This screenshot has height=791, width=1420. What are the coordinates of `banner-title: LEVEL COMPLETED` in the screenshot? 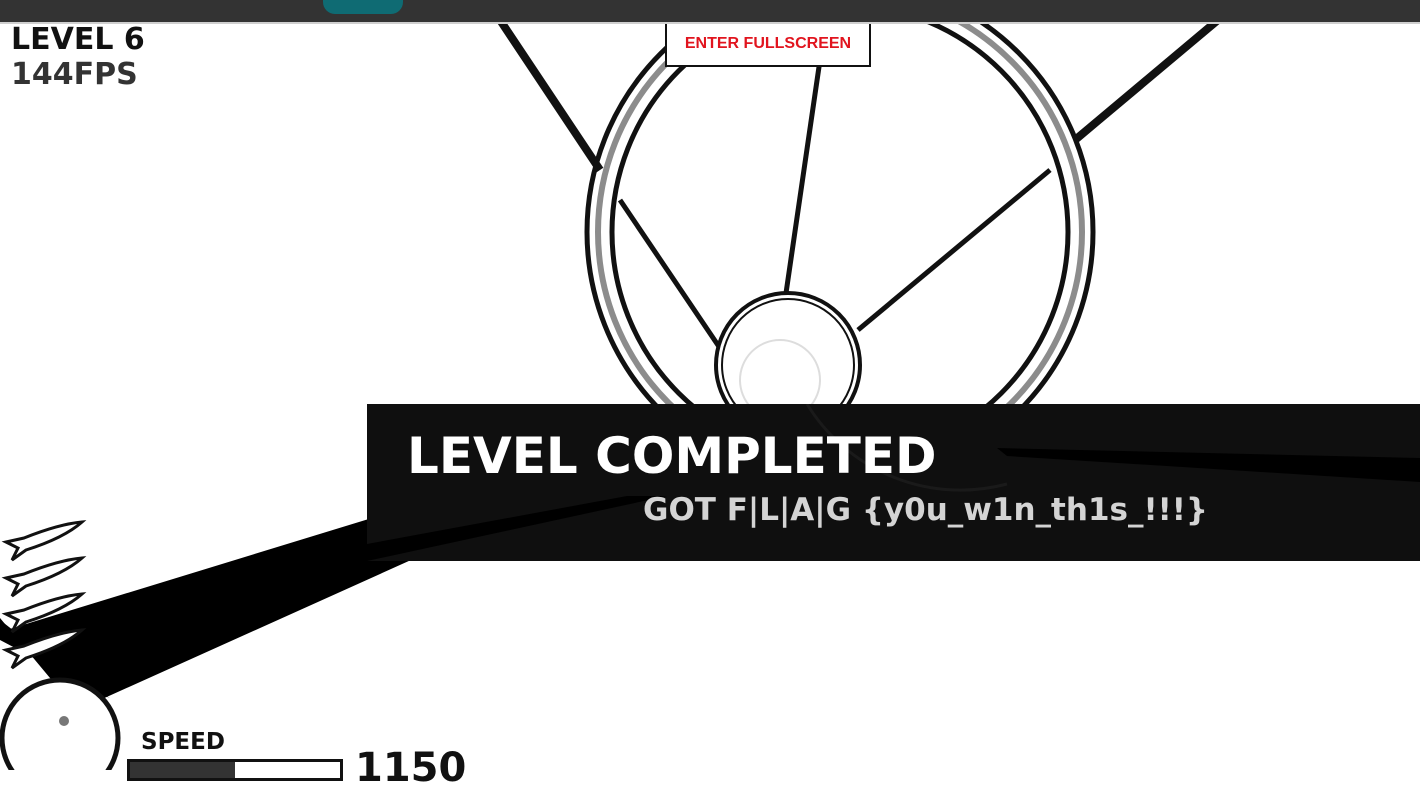 It's located at (672, 456).